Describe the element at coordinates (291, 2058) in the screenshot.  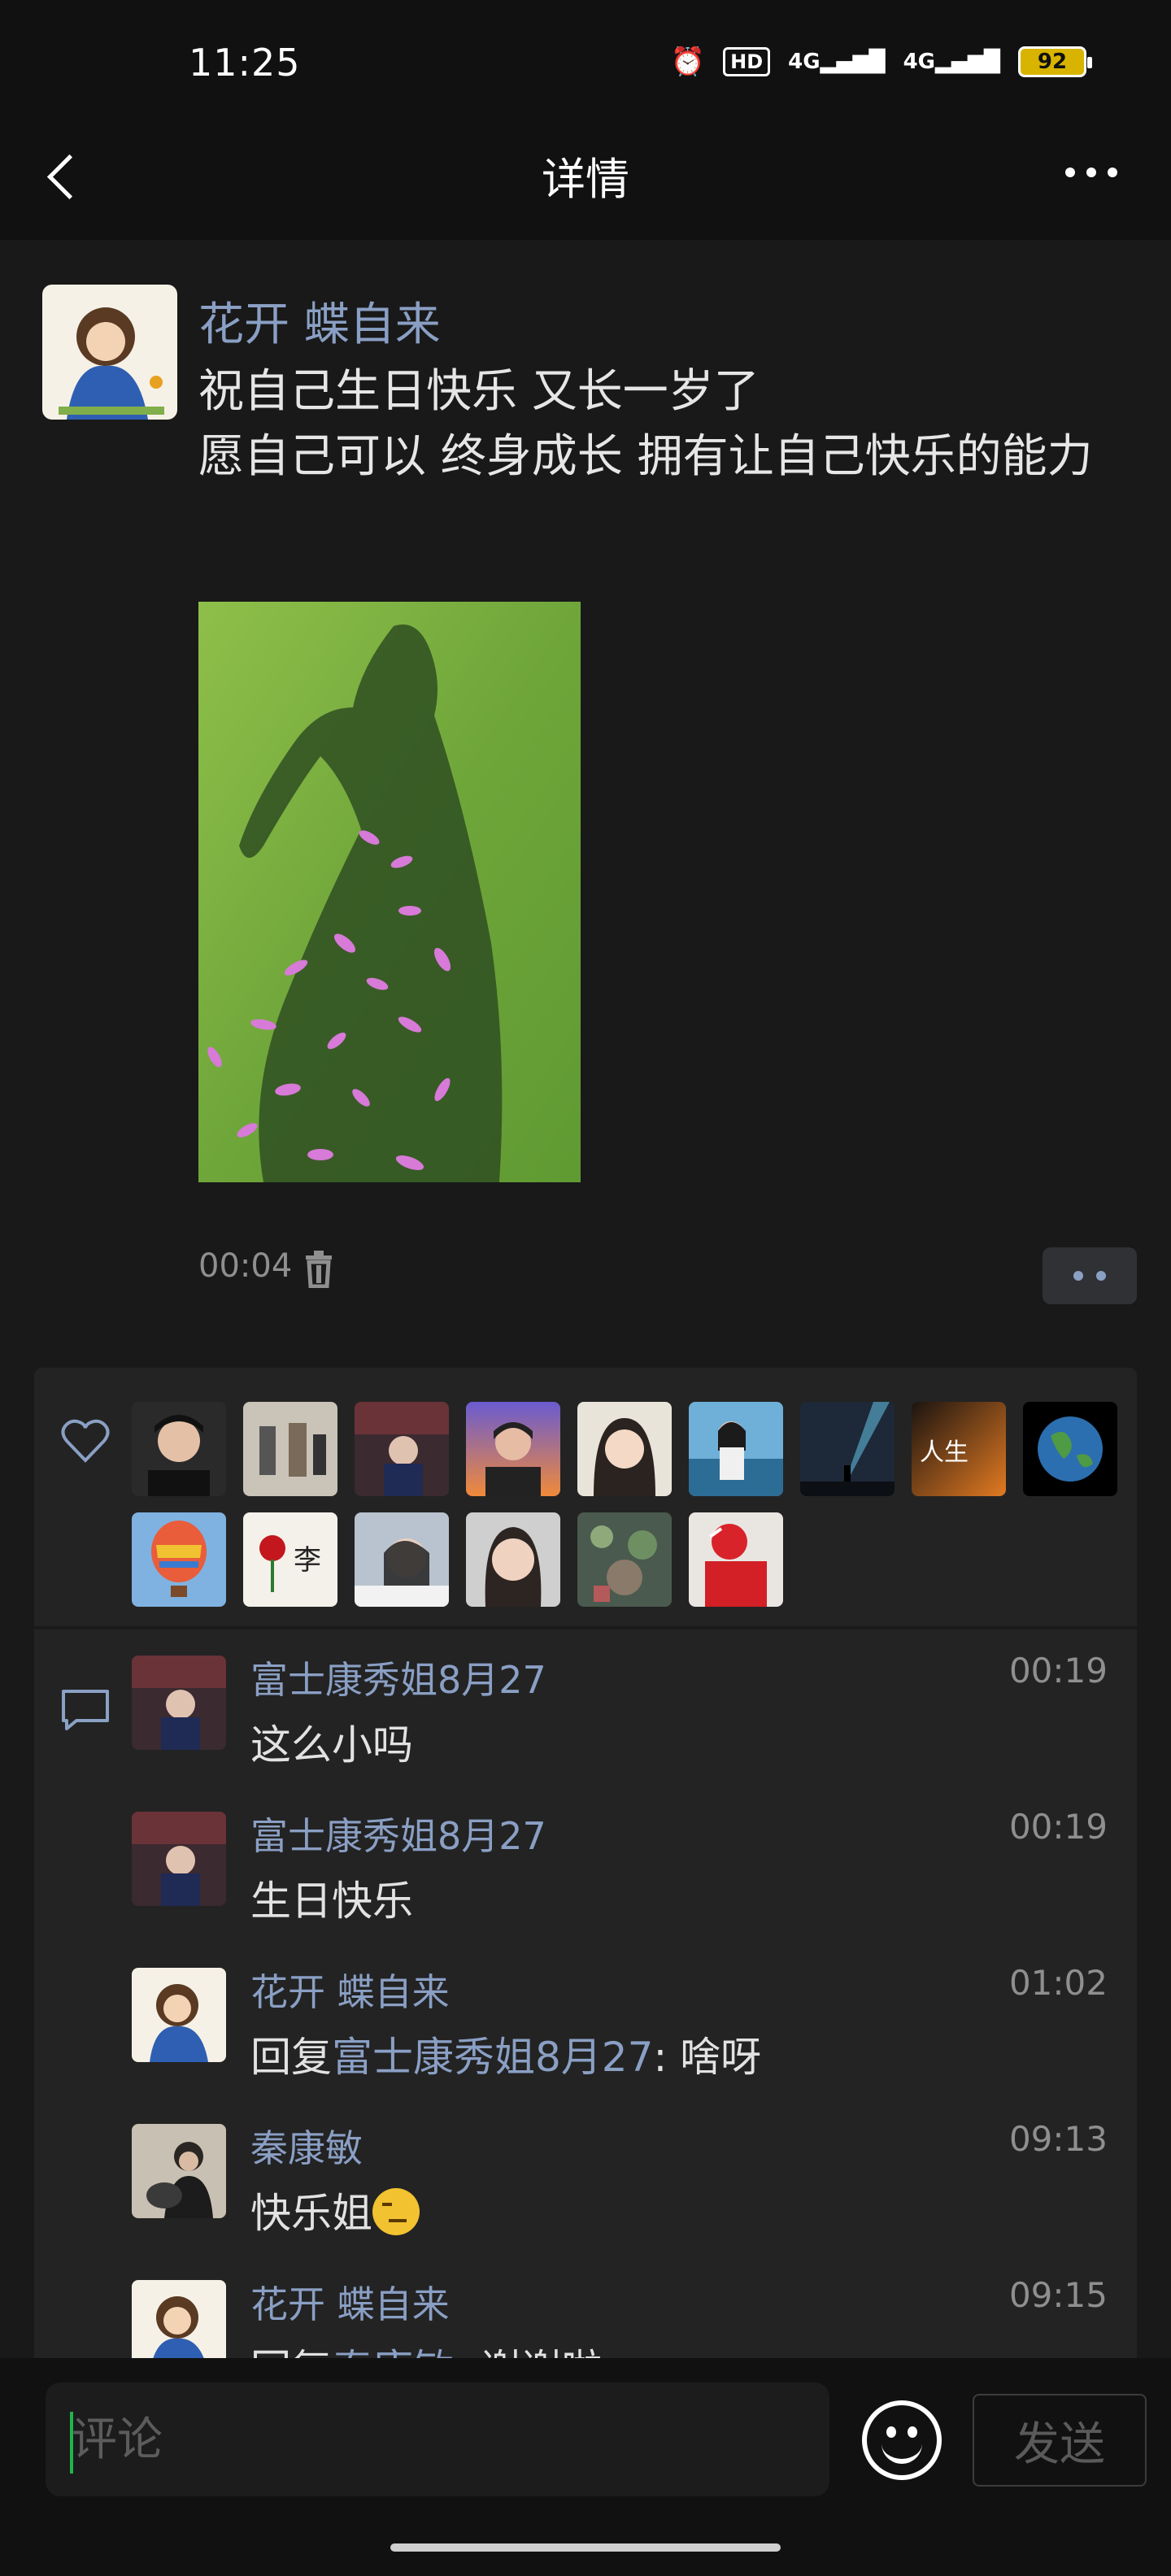
I see `reply-prefix: 回复` at that location.